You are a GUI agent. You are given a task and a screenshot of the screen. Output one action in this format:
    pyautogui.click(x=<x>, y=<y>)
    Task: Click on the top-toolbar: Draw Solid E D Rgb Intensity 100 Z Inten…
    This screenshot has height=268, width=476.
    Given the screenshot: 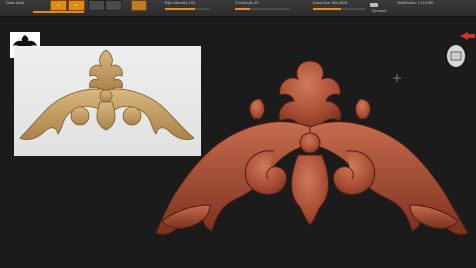 What is the action you would take?
    pyautogui.click(x=238, y=8)
    